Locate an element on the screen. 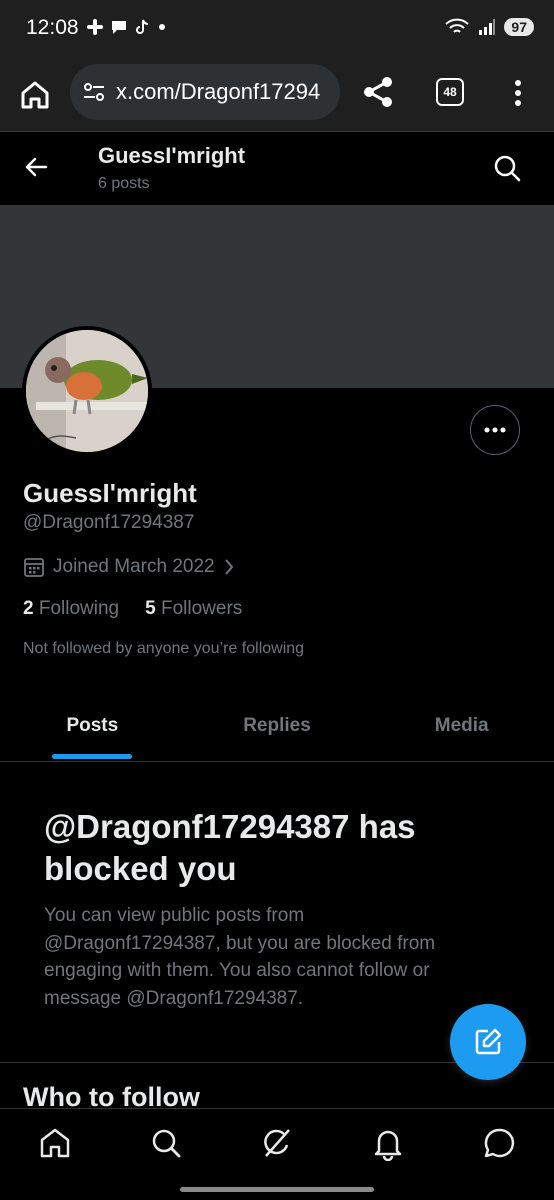 Image resolution: width=554 pixels, height=1200 pixels. battery-badge: 97 is located at coordinates (519, 27).